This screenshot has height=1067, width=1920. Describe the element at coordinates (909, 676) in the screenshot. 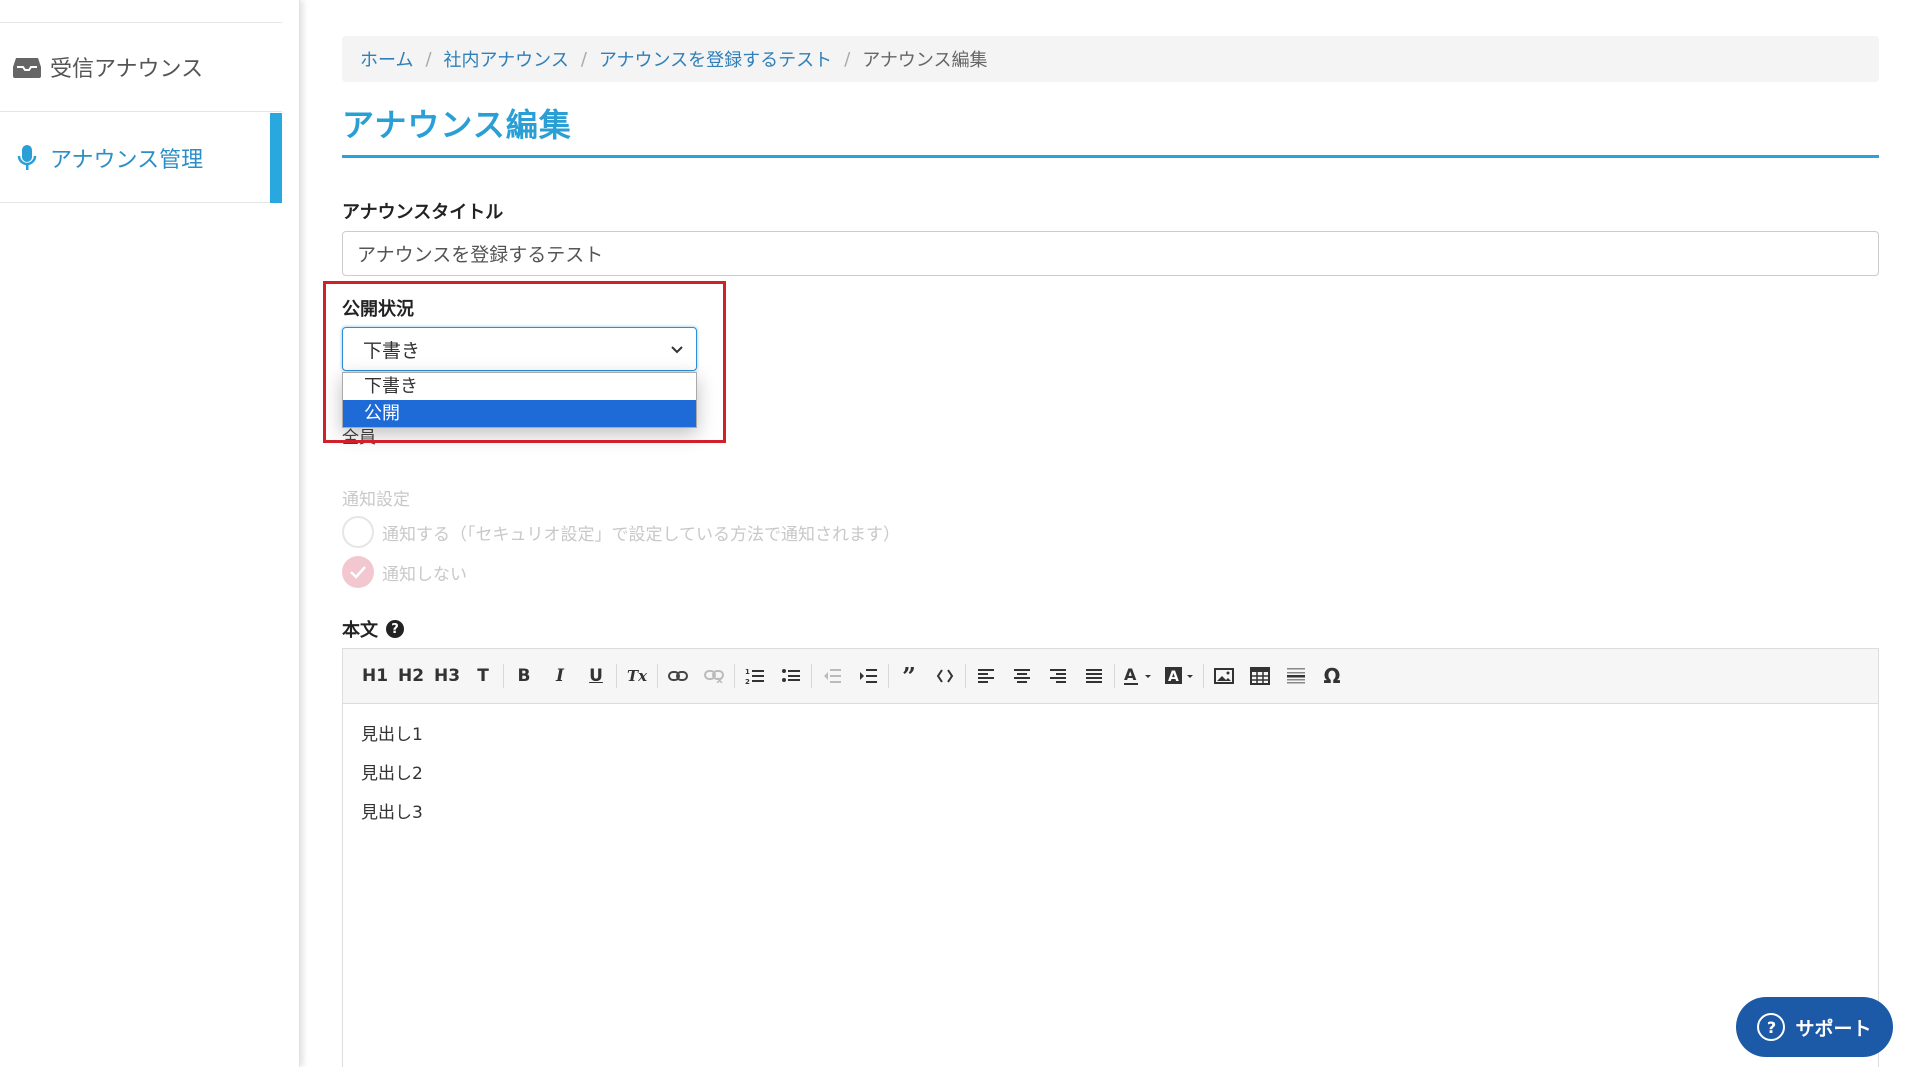

I see `quote-button: ”` at that location.